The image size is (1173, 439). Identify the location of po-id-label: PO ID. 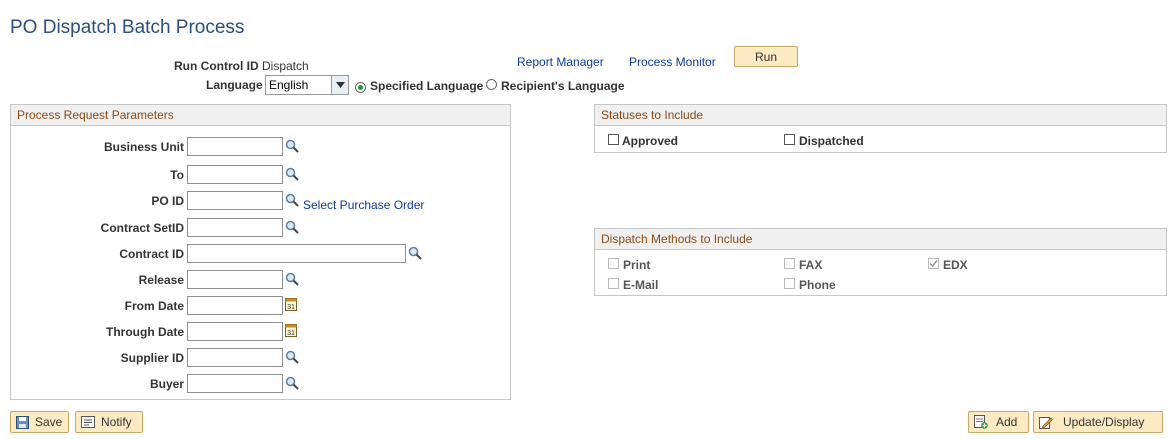
(167, 201).